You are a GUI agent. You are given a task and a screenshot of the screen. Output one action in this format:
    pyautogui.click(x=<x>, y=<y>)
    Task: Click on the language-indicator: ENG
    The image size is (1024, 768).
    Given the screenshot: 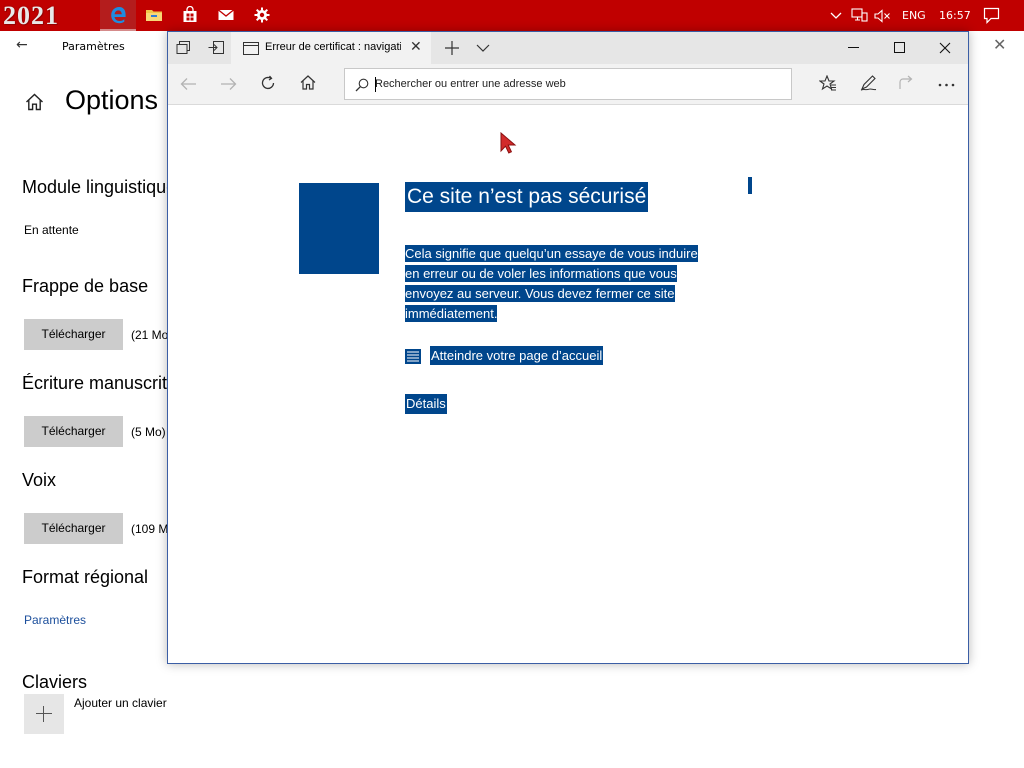 What is the action you would take?
    pyautogui.click(x=914, y=15)
    